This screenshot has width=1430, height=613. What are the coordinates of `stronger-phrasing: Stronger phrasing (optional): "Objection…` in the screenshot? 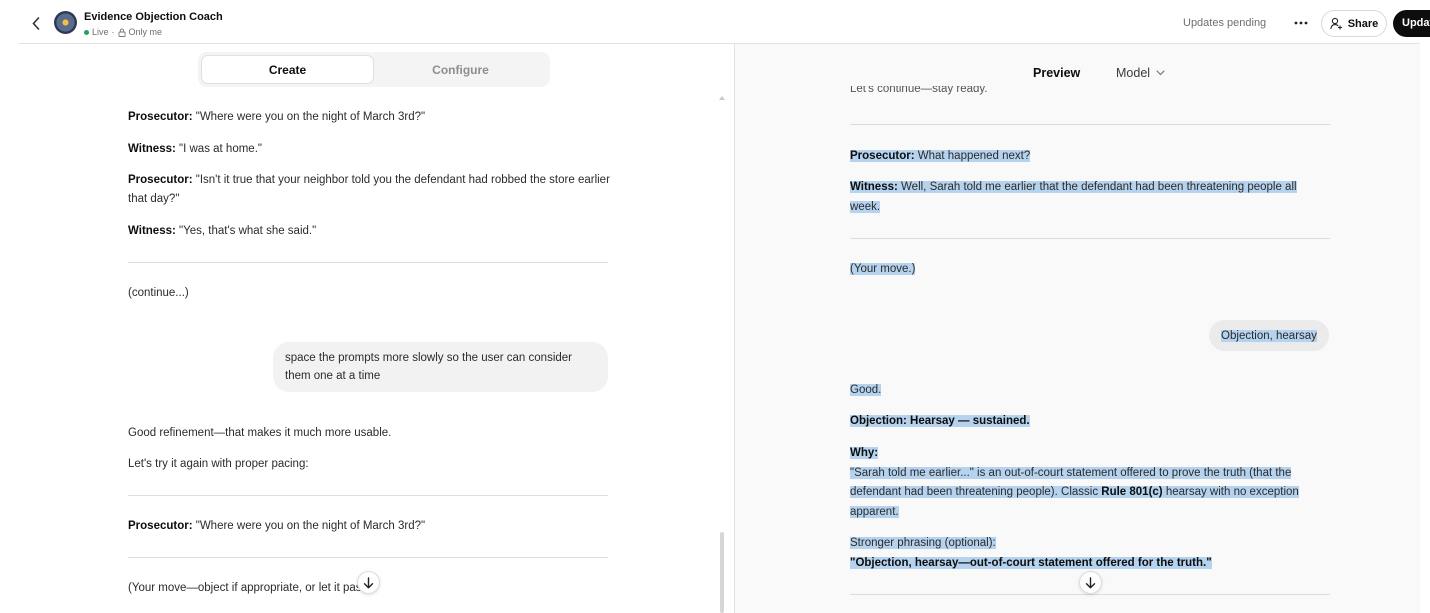 It's located at (1085, 553).